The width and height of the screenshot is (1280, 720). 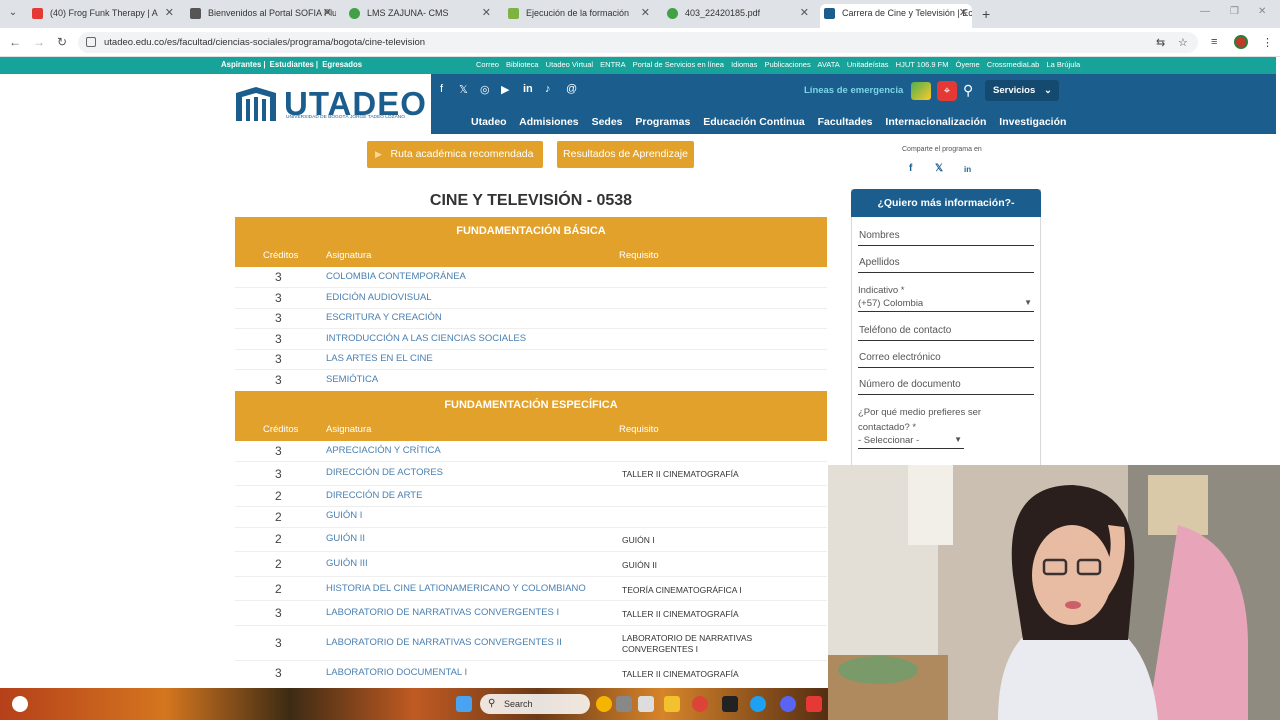 I want to click on nav-internacionalizacion: Internacionalización, so click(x=935, y=122).